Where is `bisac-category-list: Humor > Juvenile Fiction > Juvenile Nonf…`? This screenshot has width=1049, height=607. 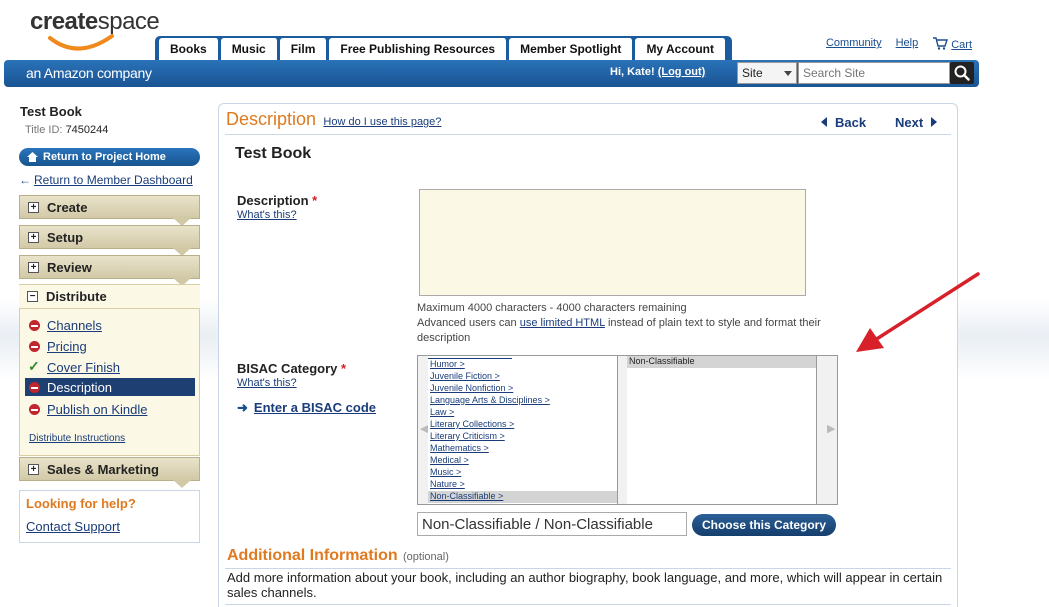 bisac-category-list: Humor > Juvenile Fiction > Juvenile Nonf… is located at coordinates (523, 430).